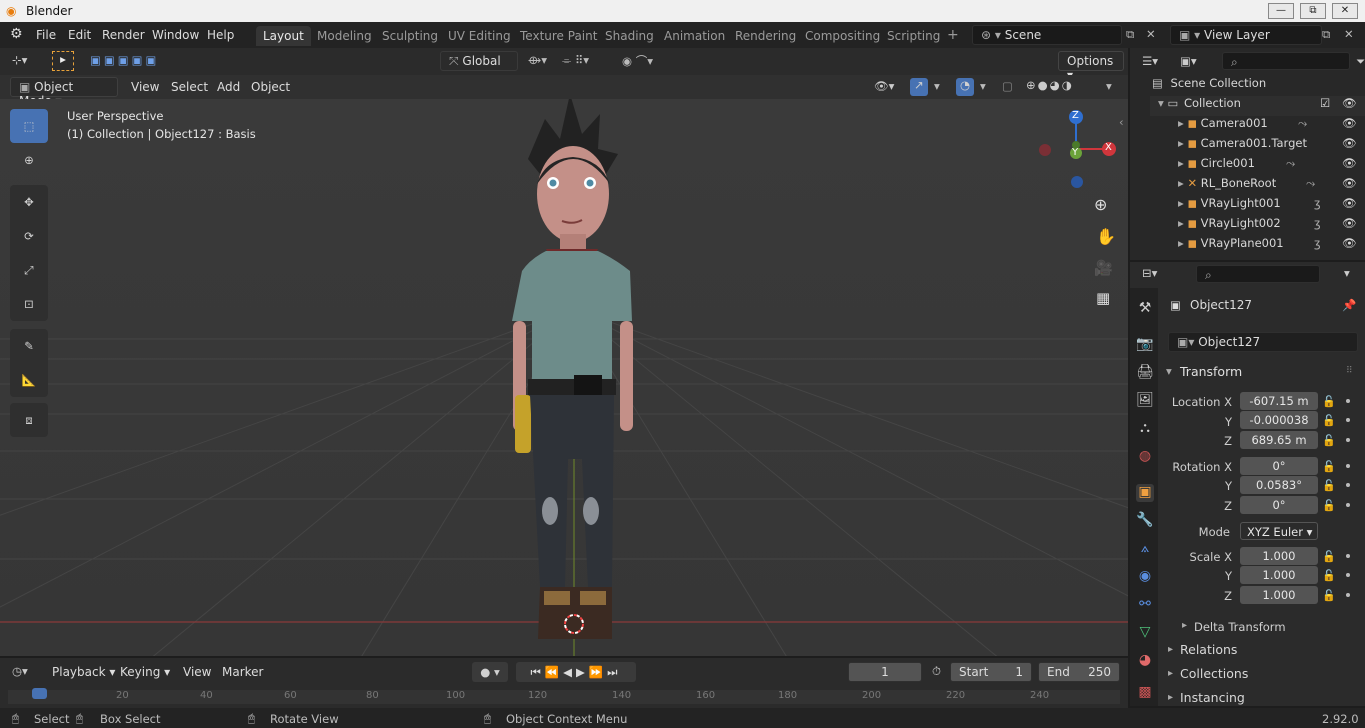 The width and height of the screenshot is (1365, 728). What do you see at coordinates (765, 36) in the screenshot?
I see `tab-rendering: Rendering` at bounding box center [765, 36].